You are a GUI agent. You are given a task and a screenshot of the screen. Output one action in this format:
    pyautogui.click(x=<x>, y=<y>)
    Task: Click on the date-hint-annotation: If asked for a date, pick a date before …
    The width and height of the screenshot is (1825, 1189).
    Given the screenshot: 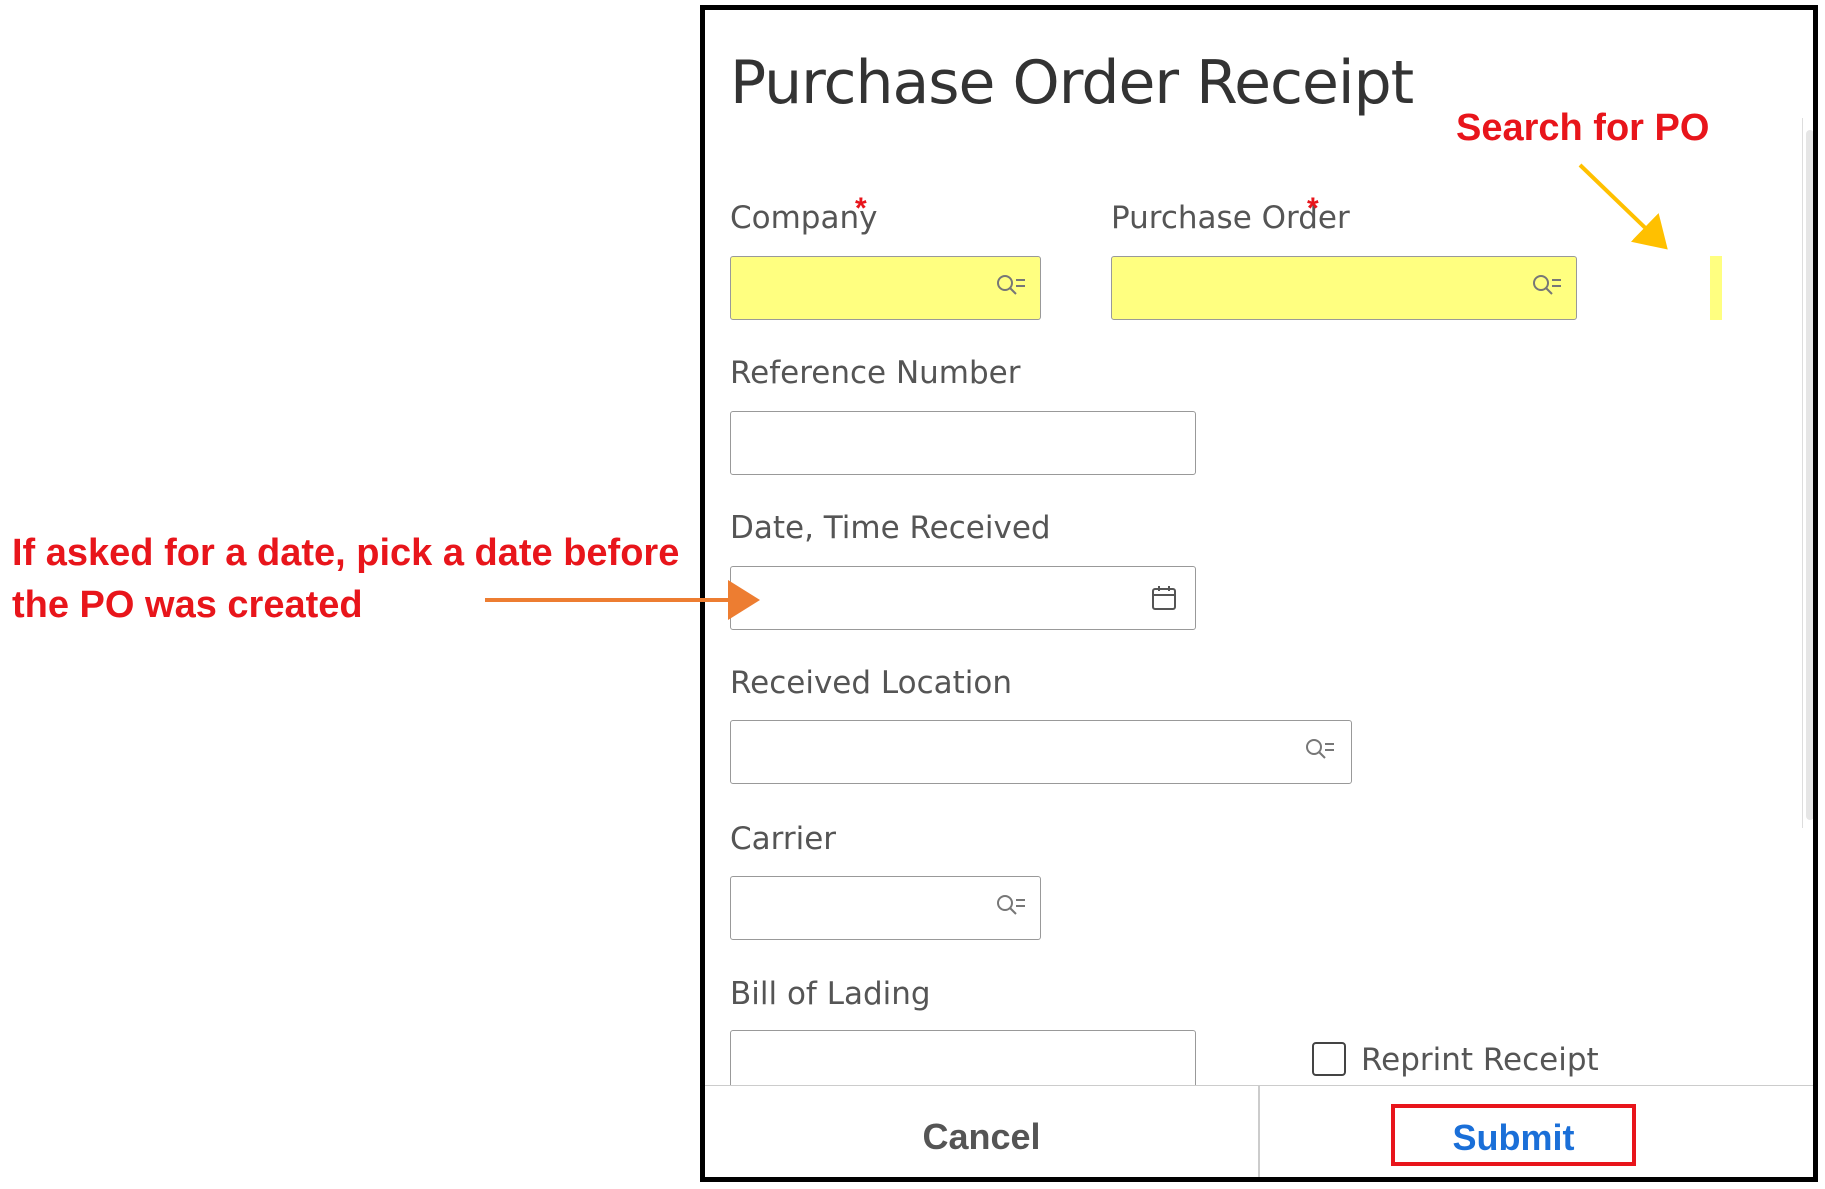 What is the action you would take?
    pyautogui.click(x=345, y=579)
    